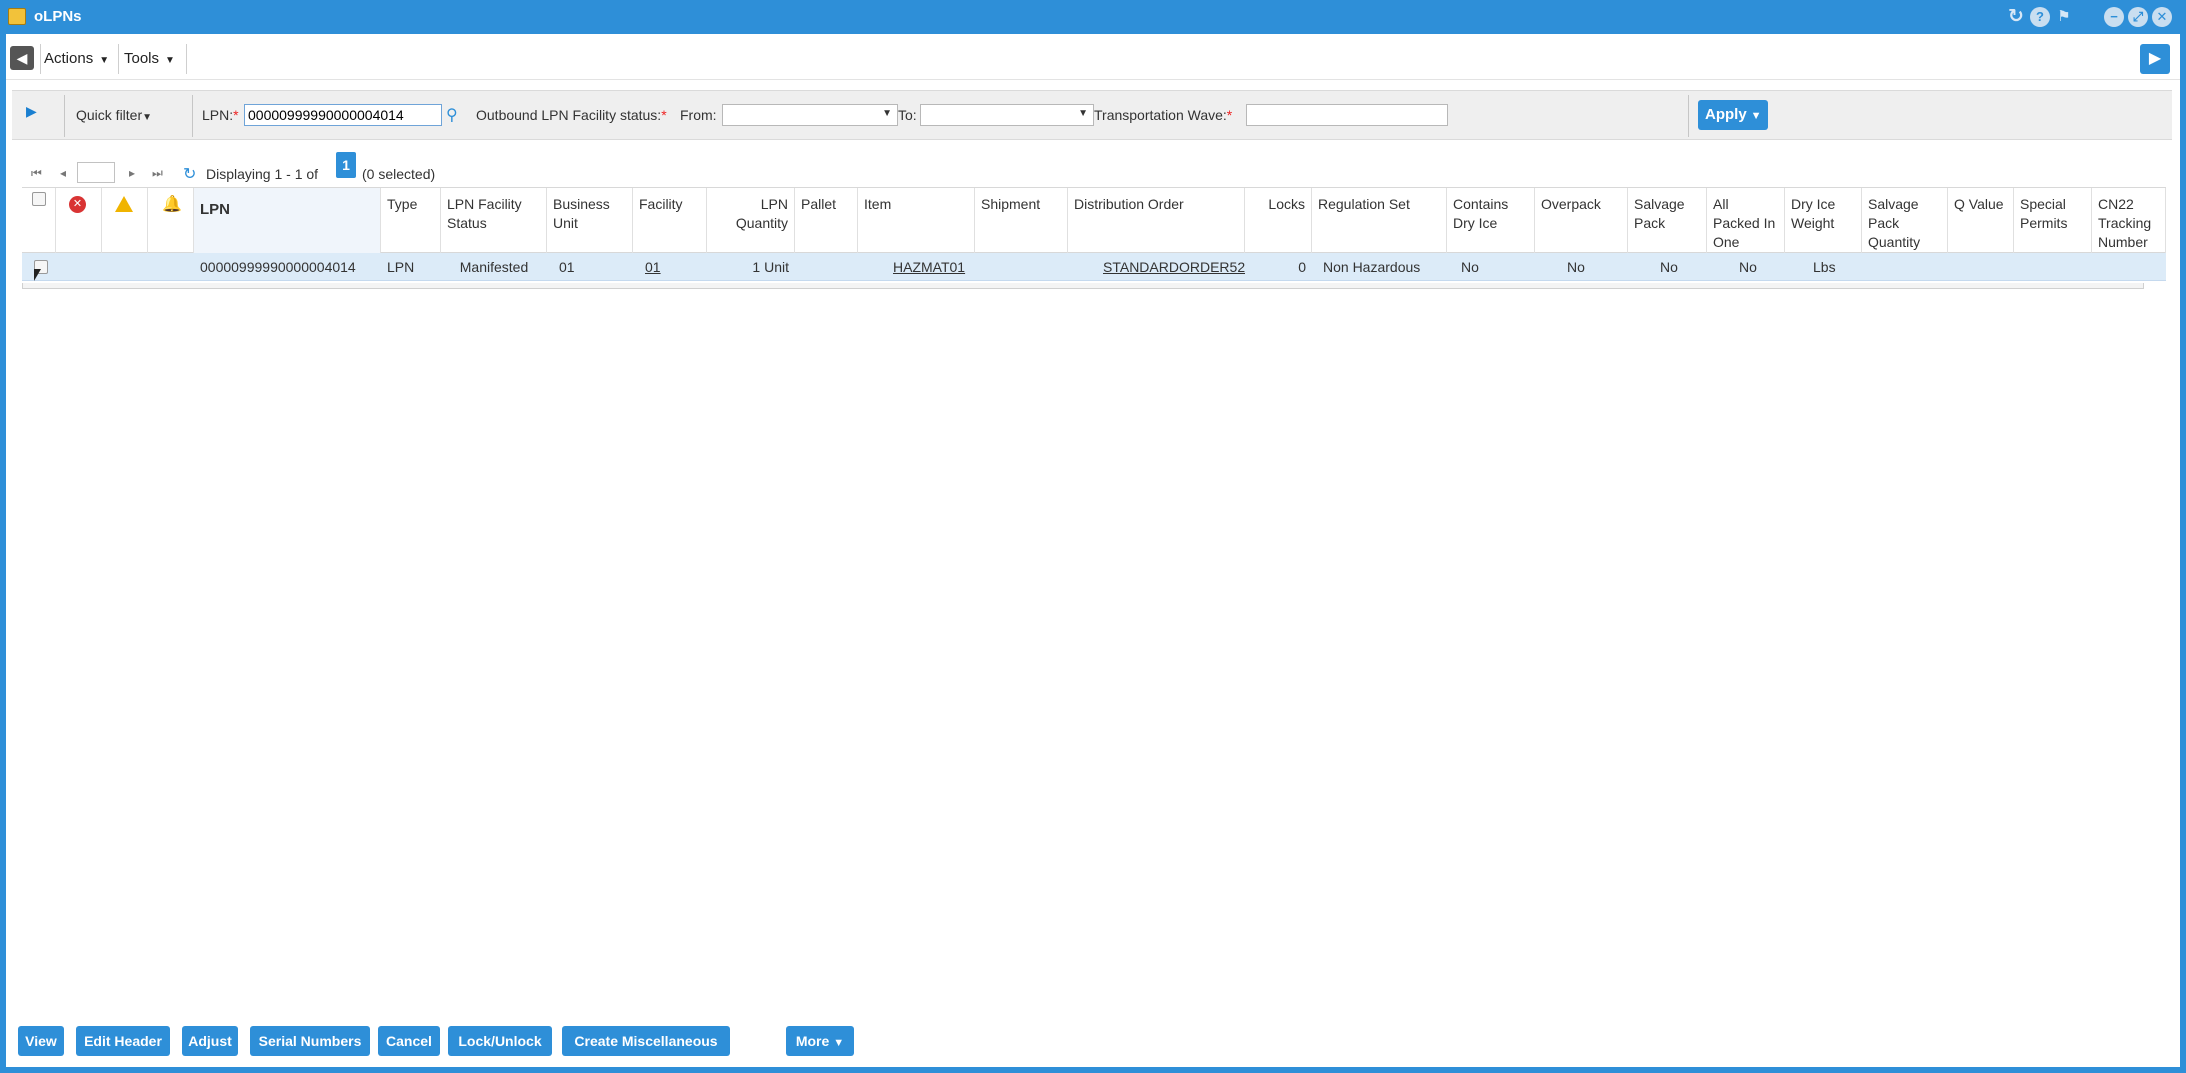  I want to click on column-header-contains-dry-ice: Contains Dry Ice, so click(1491, 221).